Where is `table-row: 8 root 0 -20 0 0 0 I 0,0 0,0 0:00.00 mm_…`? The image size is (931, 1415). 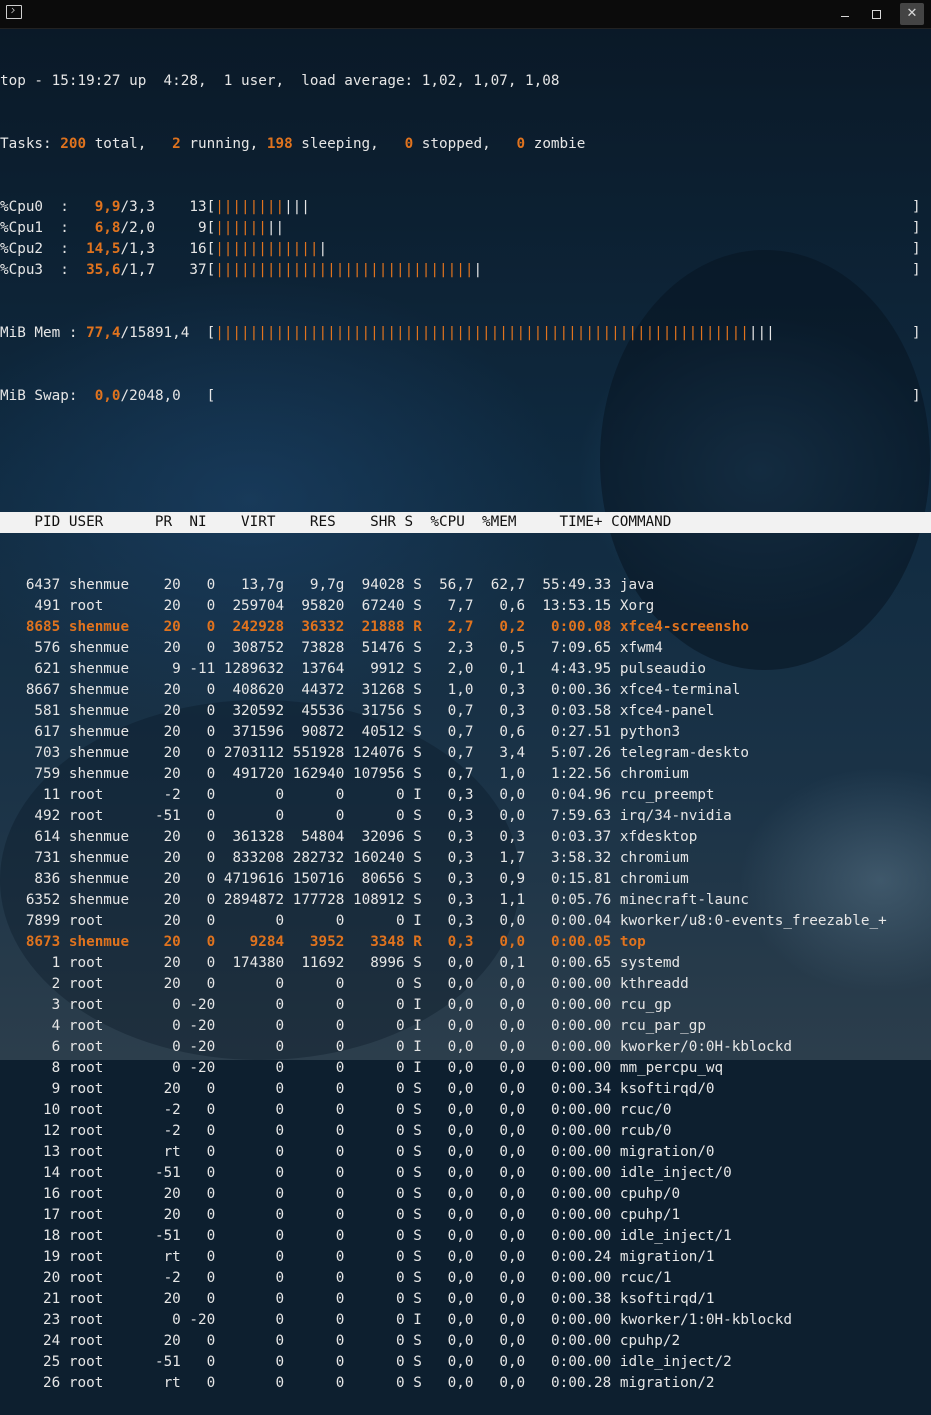
table-row: 8 root 0 -20 0 0 0 I 0,0 0,0 0:00.00 mm_… is located at coordinates (465, 1068).